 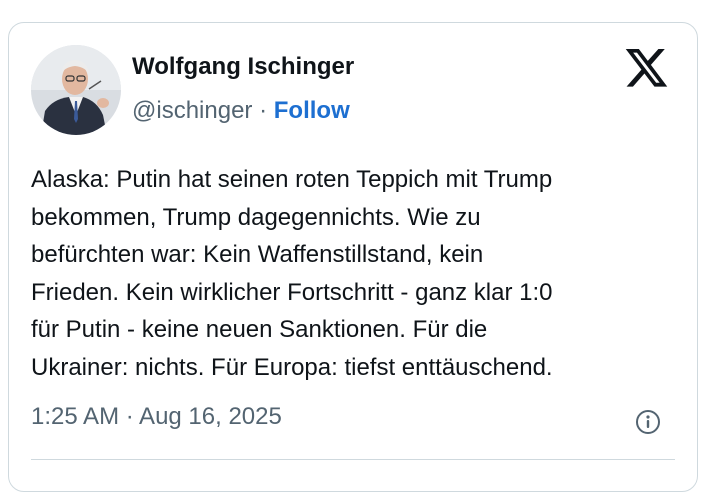 I want to click on author-handle: @ischinger, so click(x=192, y=110).